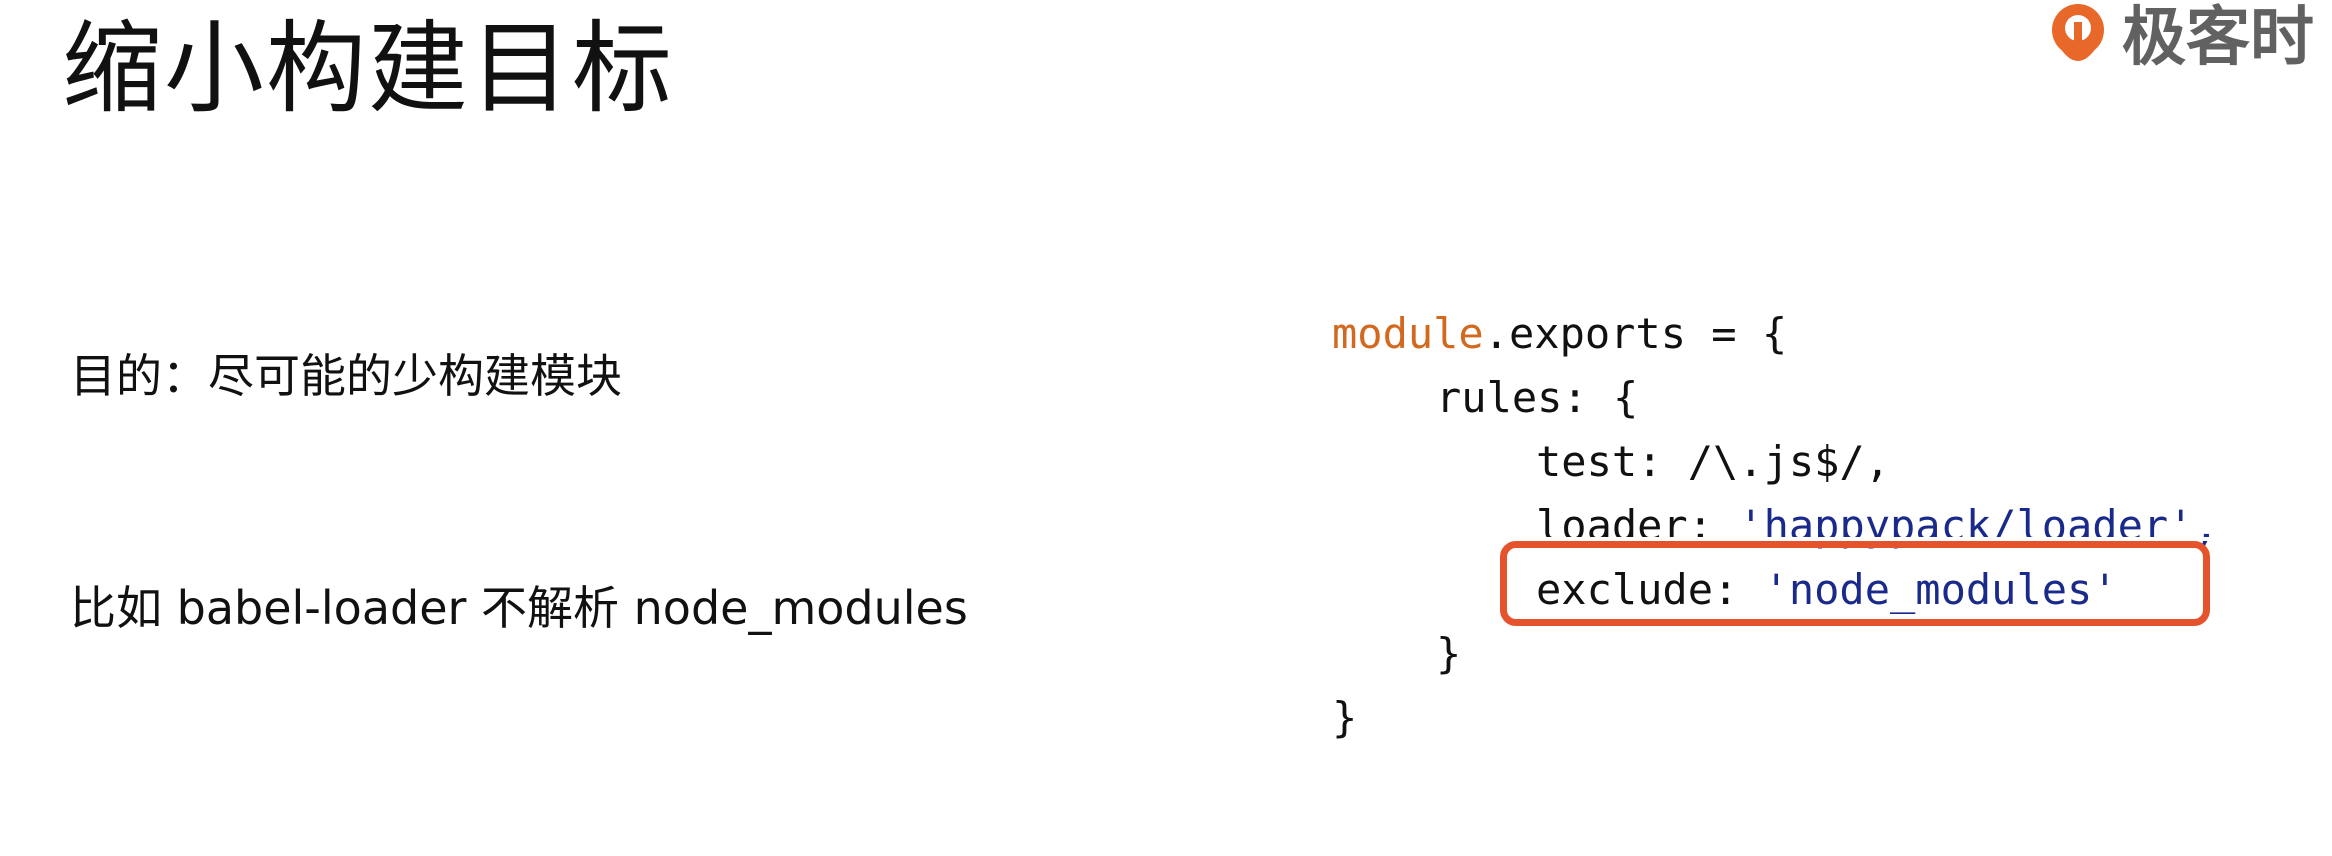  What do you see at coordinates (1855, 583) in the screenshot?
I see `exclude-highlight-box` at bounding box center [1855, 583].